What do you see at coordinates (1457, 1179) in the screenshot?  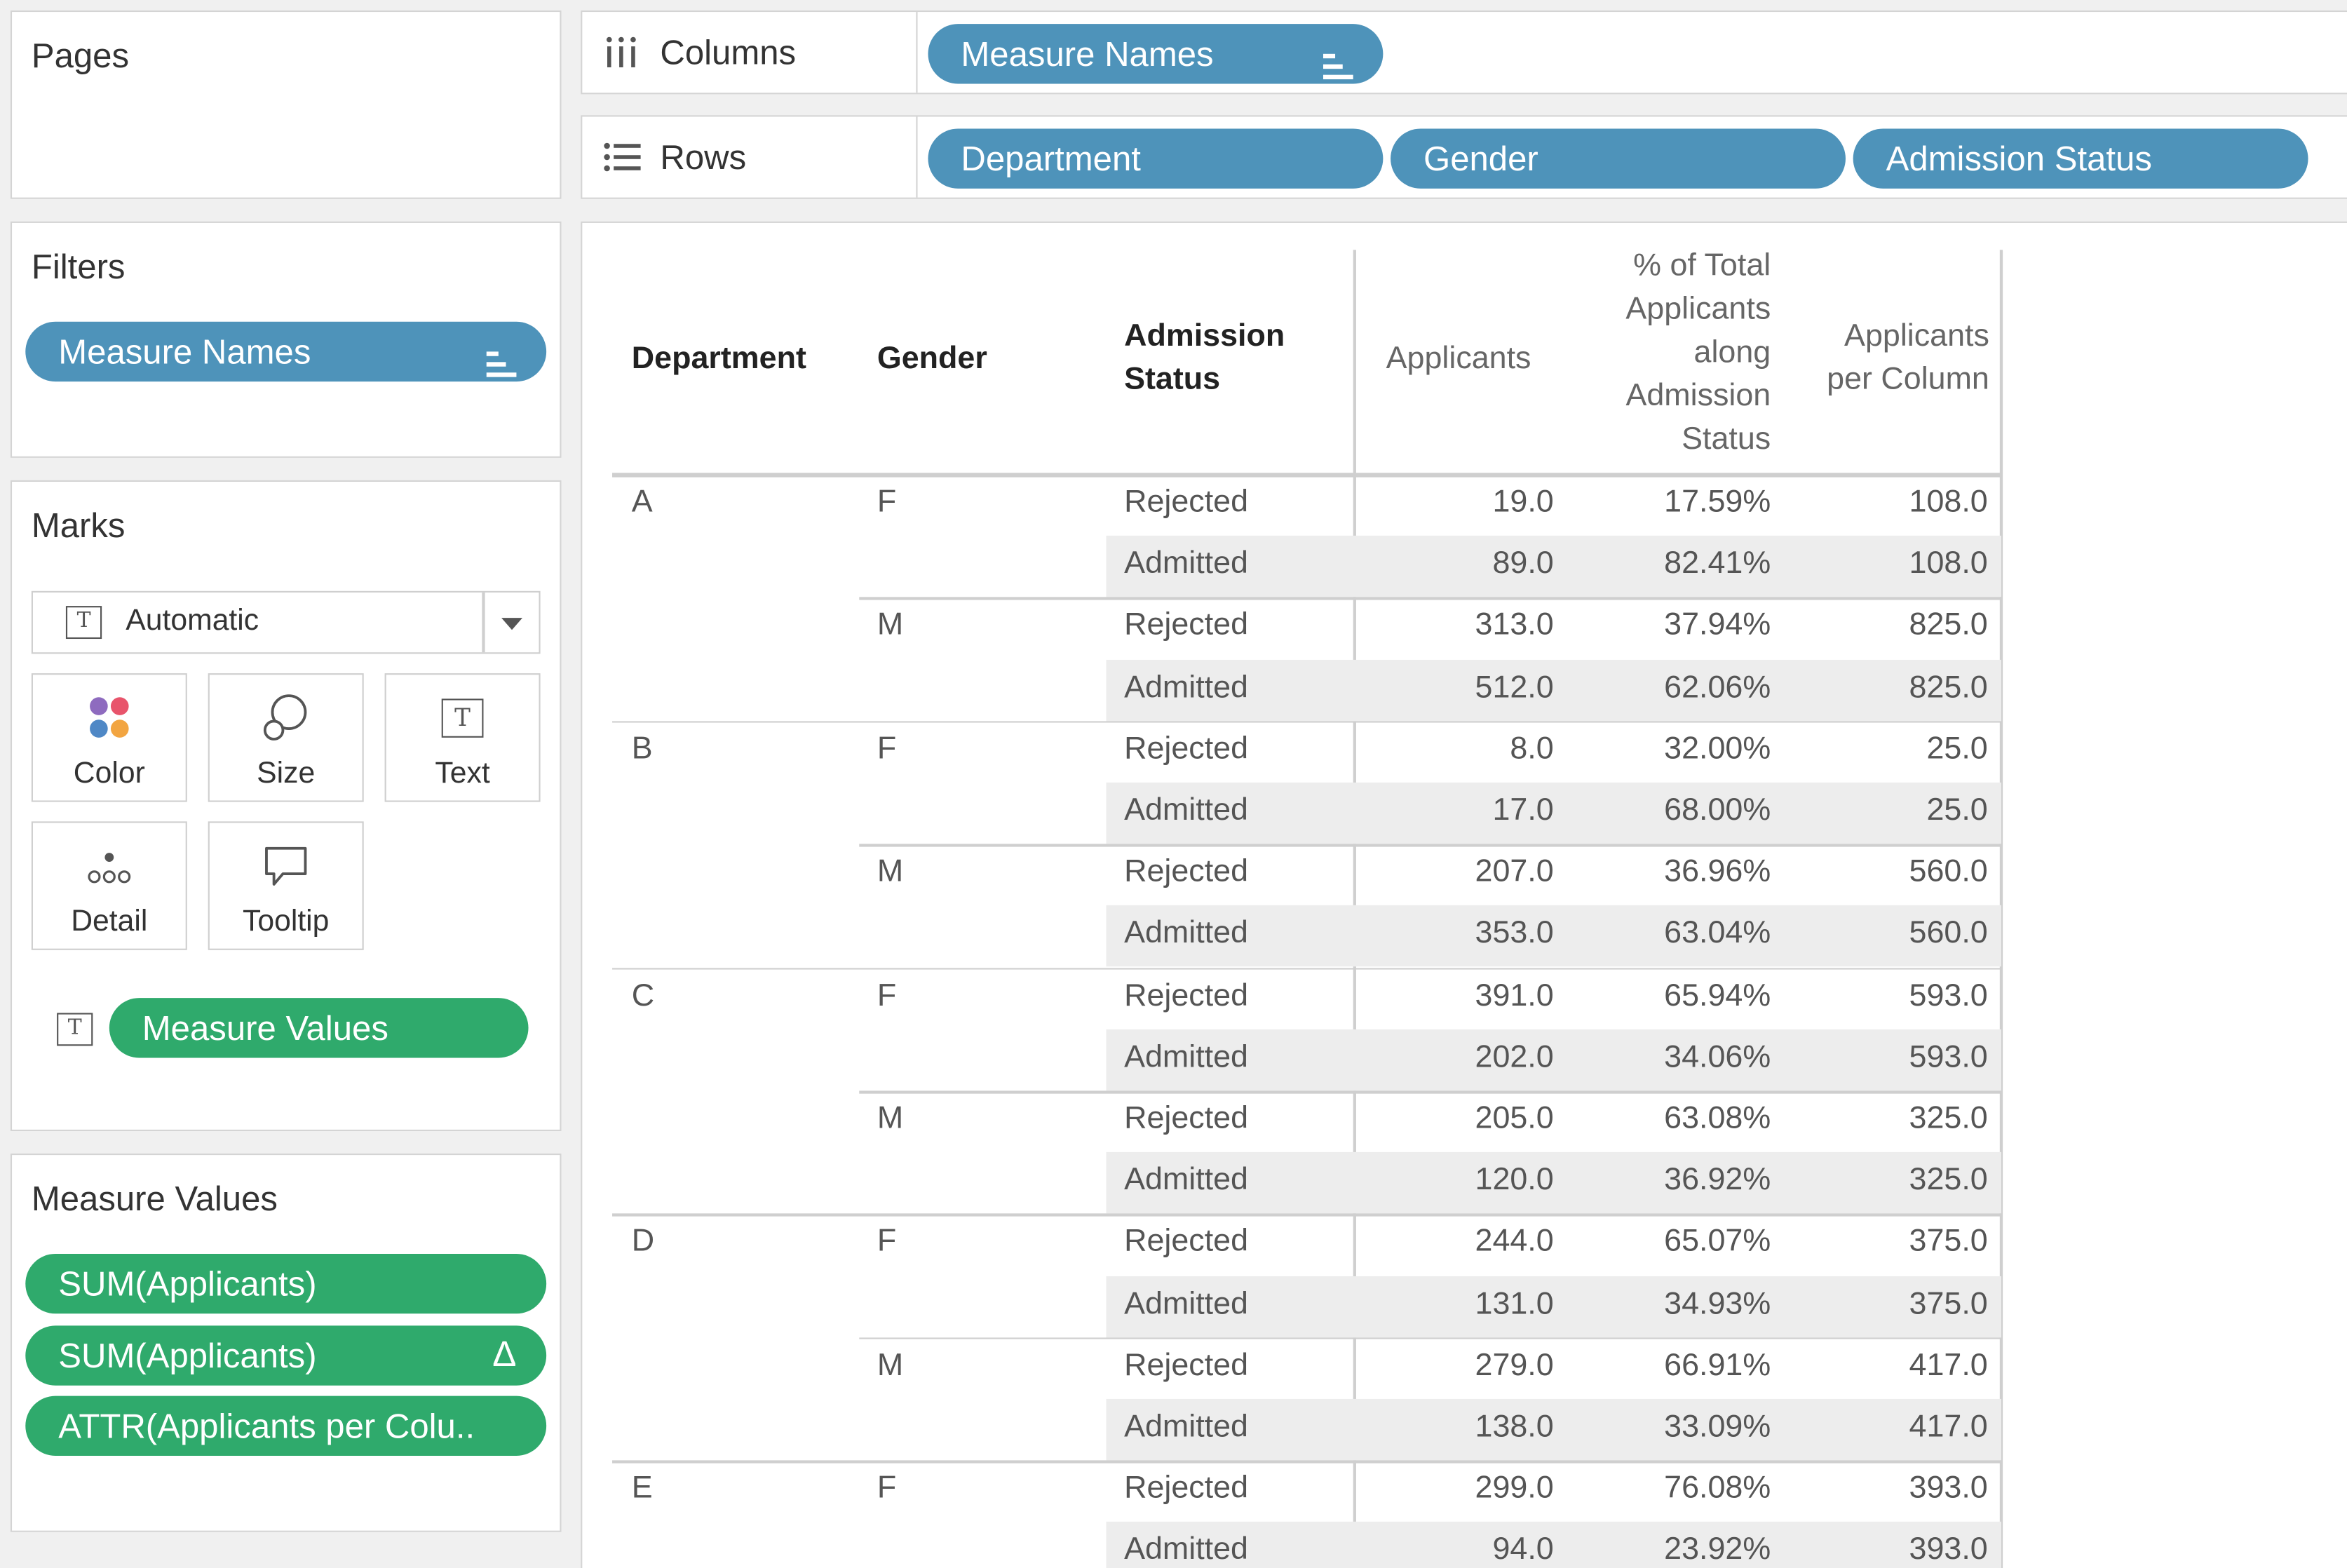 I see `cell-applicants: 120.0` at bounding box center [1457, 1179].